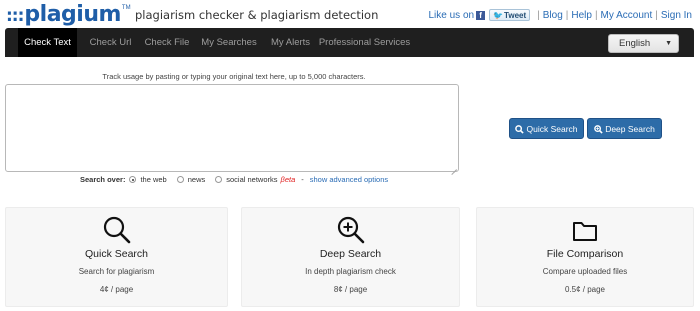 This screenshot has height=311, width=700. I want to click on tab-professional-services: Professional Services, so click(364, 42).